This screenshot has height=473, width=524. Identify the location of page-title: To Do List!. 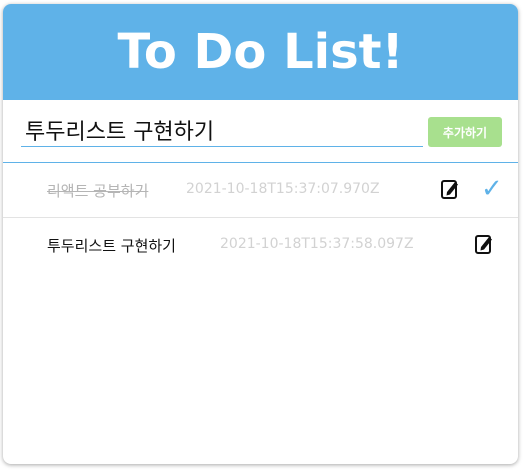
(260, 52).